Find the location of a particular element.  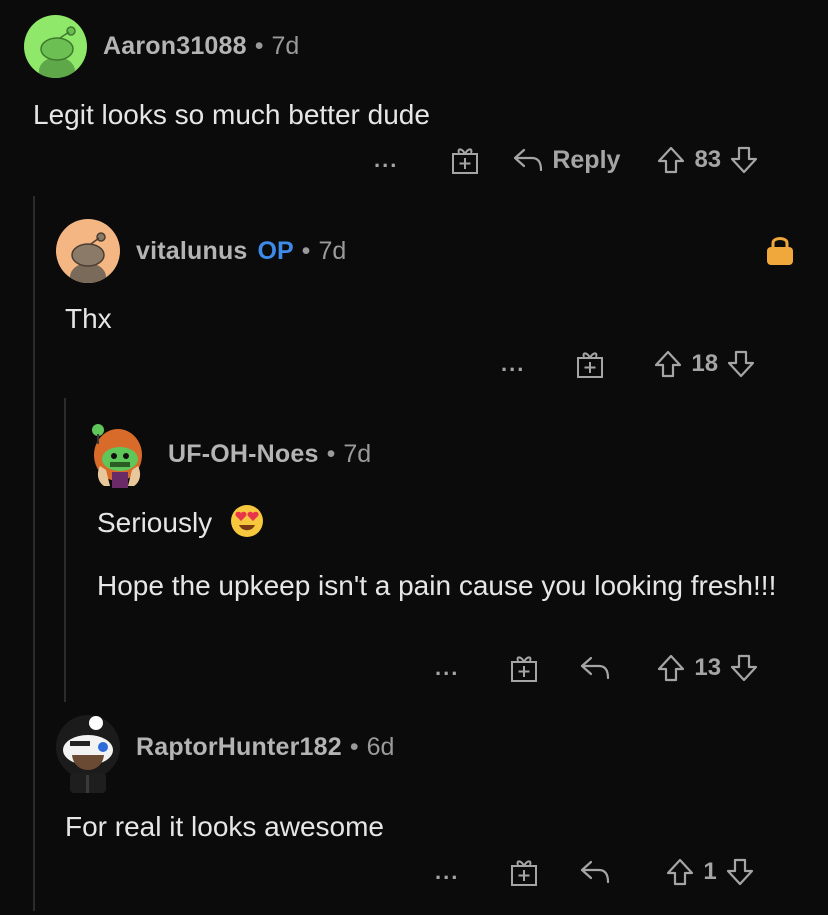

comment-actions: ... 18 is located at coordinates (628, 364).